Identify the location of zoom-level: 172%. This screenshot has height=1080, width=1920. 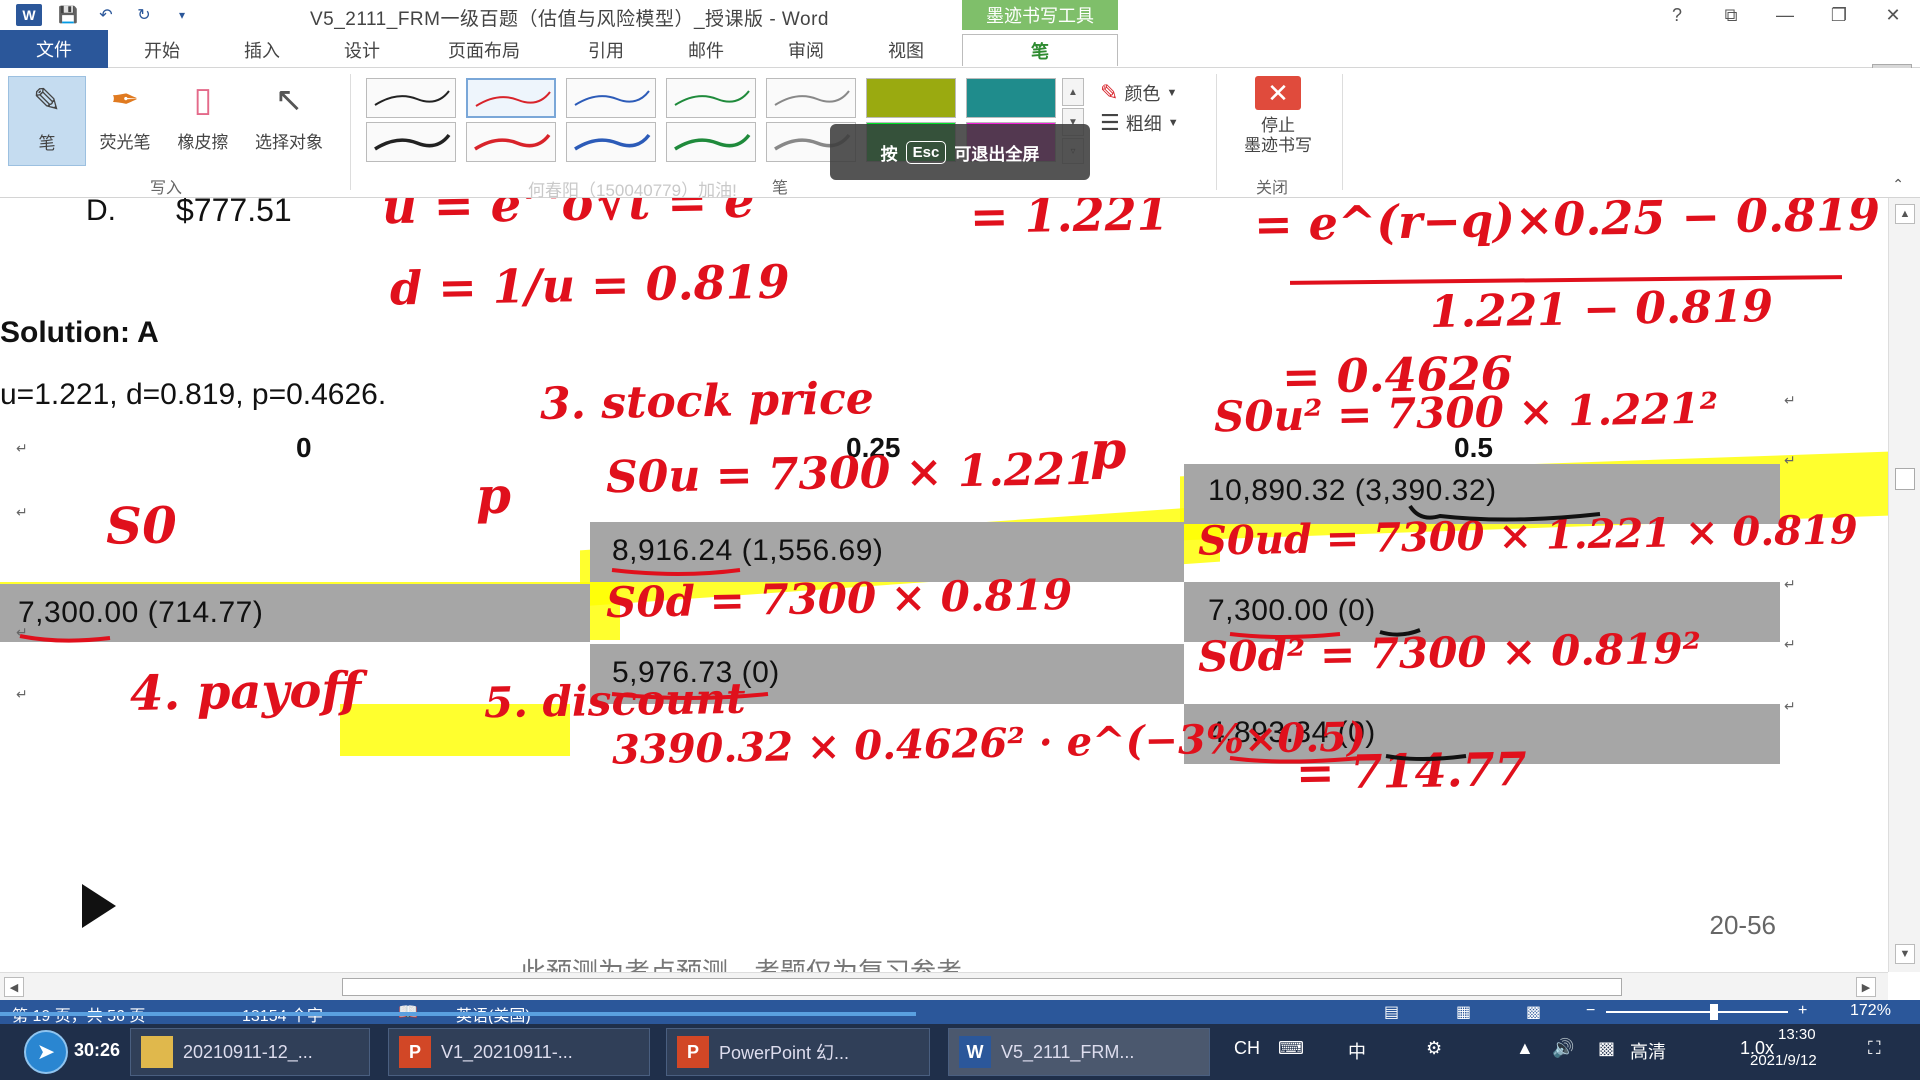
(1870, 1011).